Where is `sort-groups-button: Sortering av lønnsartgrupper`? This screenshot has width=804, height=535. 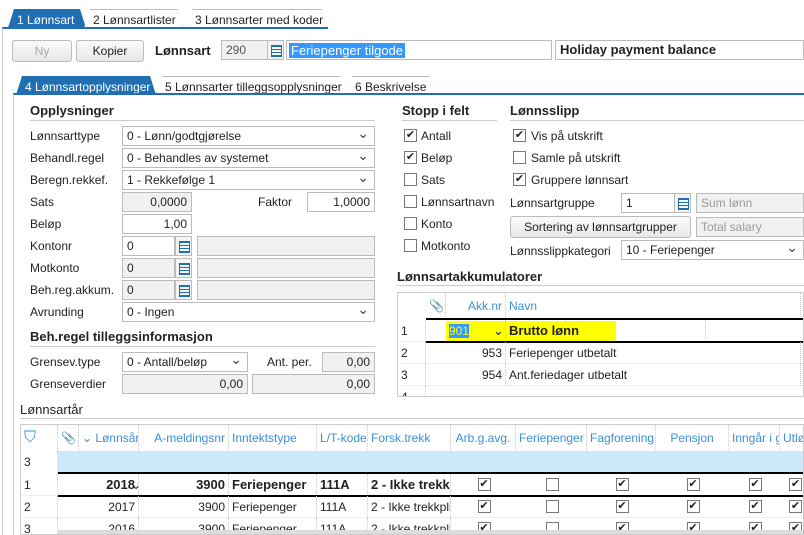
sort-groups-button: Sortering av lønnsartgrupper is located at coordinates (600, 227).